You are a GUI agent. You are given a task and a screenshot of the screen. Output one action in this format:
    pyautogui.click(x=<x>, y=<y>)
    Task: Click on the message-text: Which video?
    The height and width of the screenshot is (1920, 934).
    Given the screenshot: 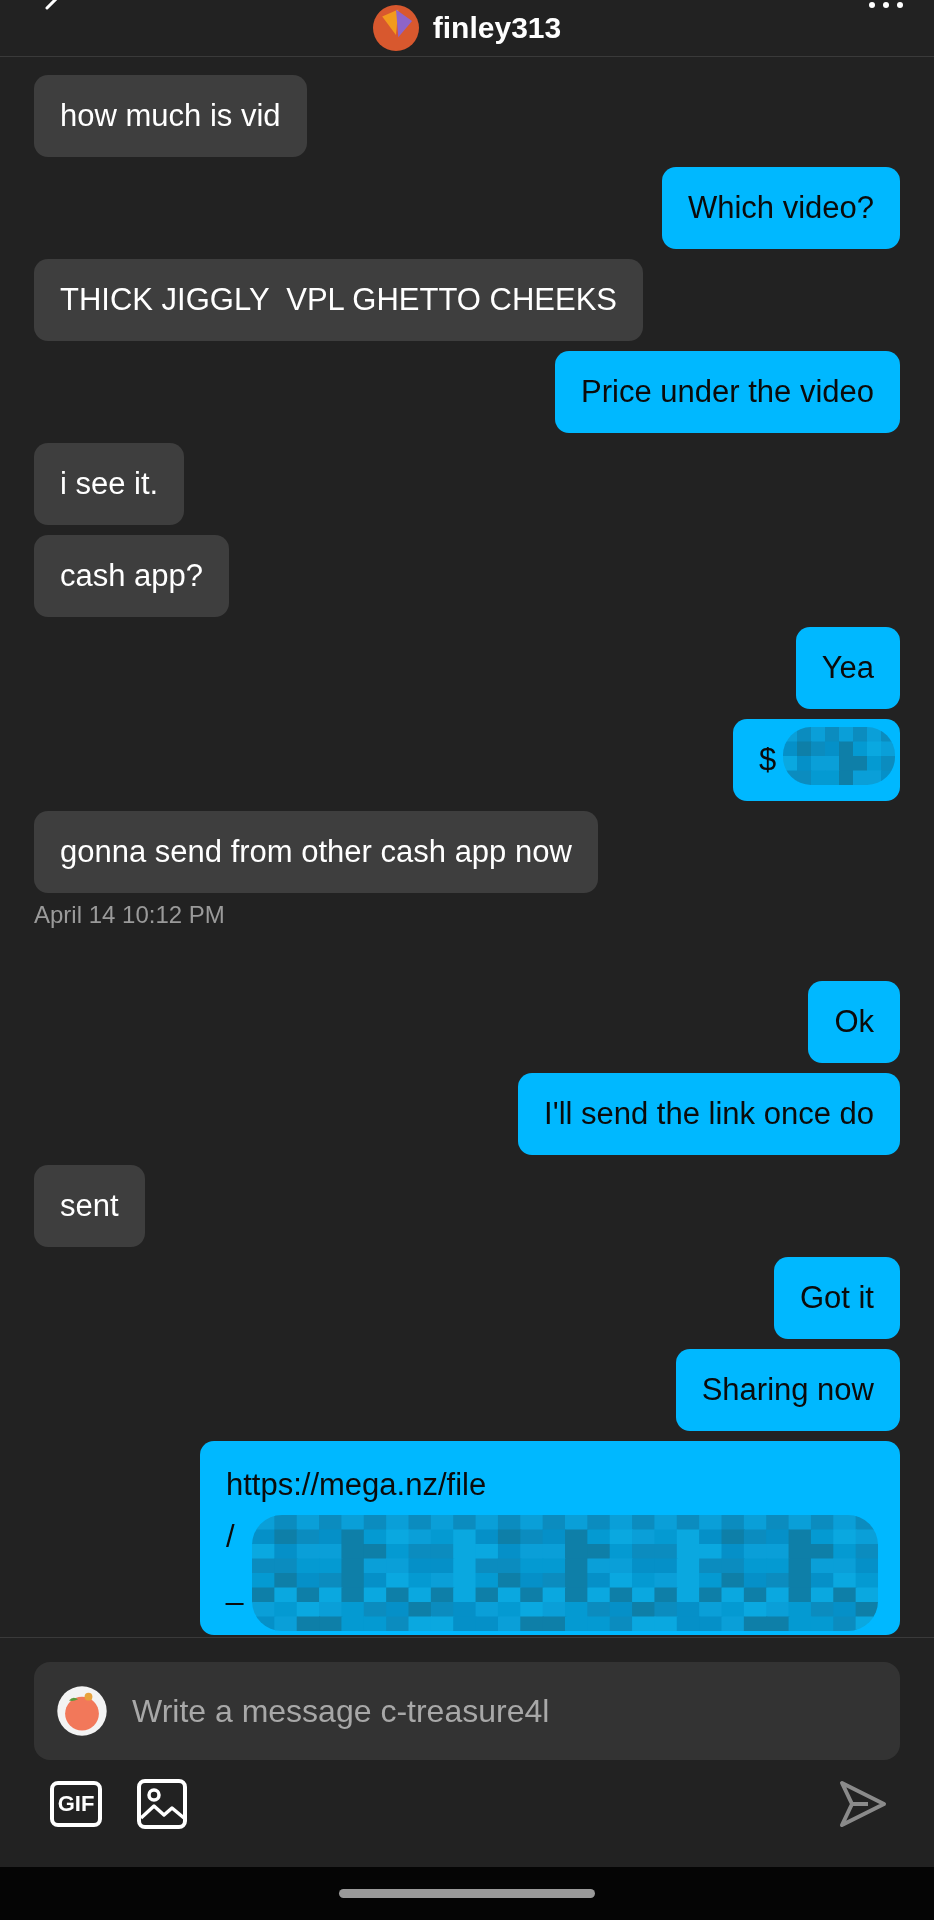 What is the action you would take?
    pyautogui.click(x=780, y=208)
    